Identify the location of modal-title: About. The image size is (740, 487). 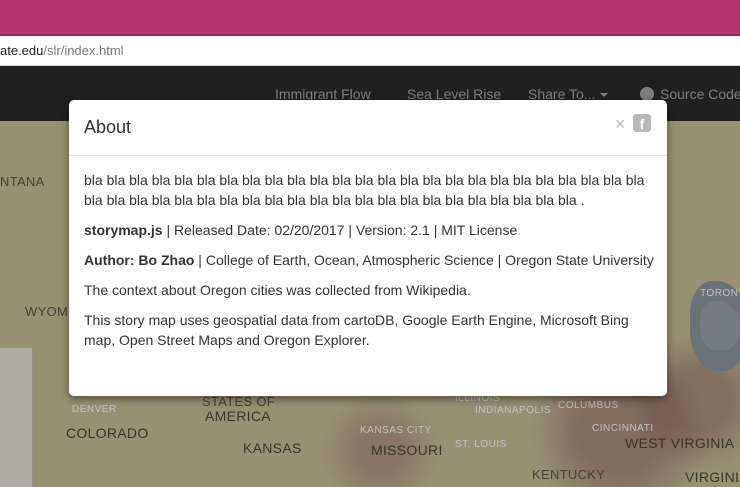
(108, 127).